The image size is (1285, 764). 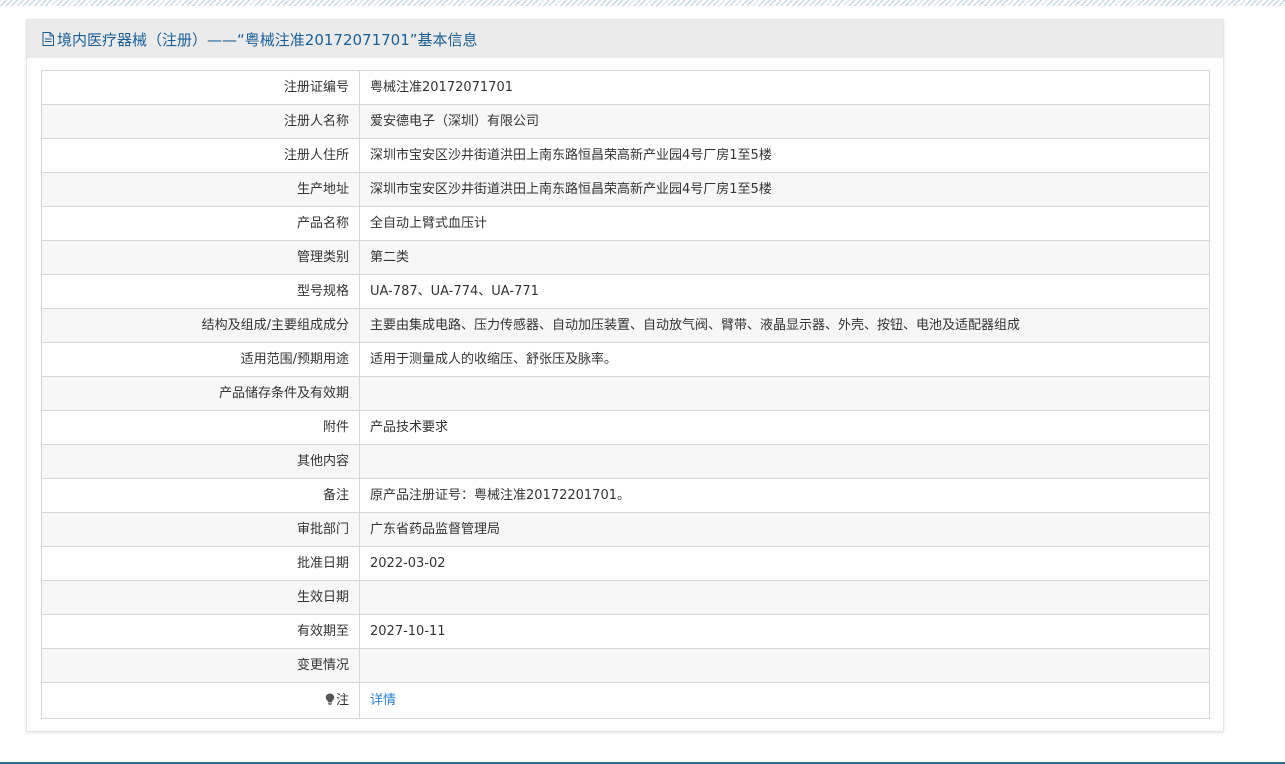 I want to click on table-row: 批准日期 2022-03-02, so click(x=625, y=563).